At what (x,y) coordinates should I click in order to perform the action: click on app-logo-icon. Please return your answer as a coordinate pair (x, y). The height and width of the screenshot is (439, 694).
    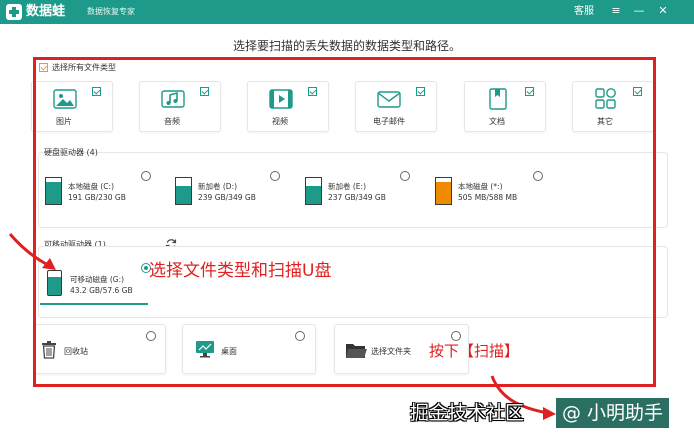
    Looking at the image, I should click on (14, 12).